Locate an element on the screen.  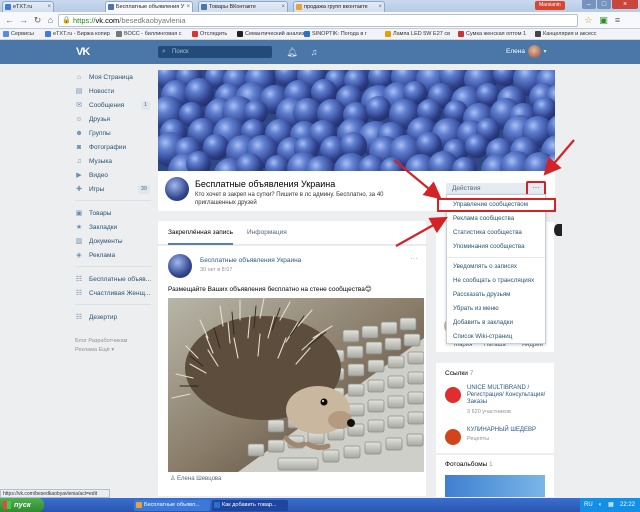
menu-item-goods: ▣ Товары is located at coordinates (113, 213).